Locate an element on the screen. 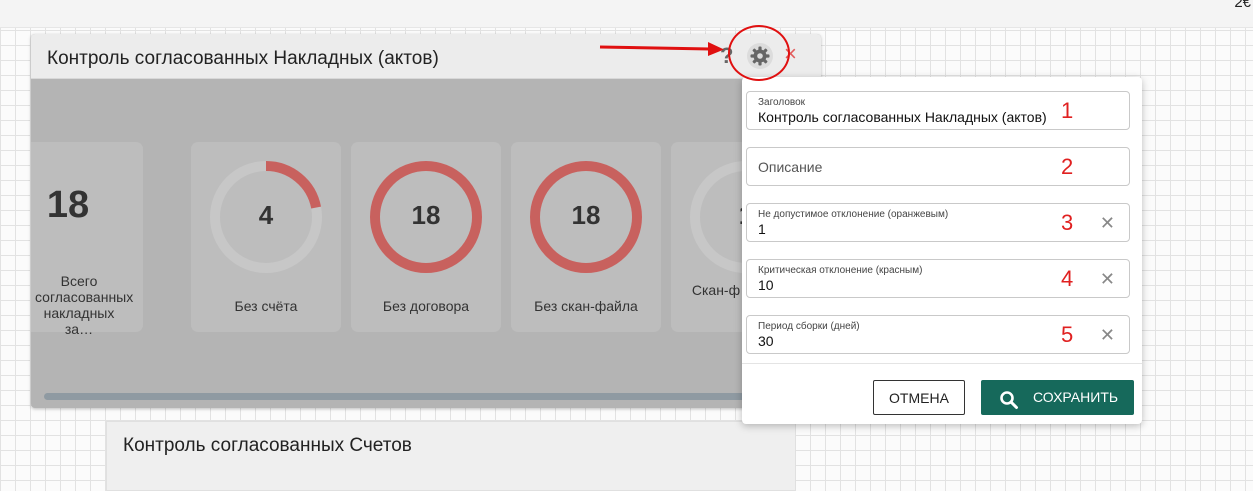 This screenshot has height=491, width=1253. cancel-button: ОТМЕНА is located at coordinates (919, 397).